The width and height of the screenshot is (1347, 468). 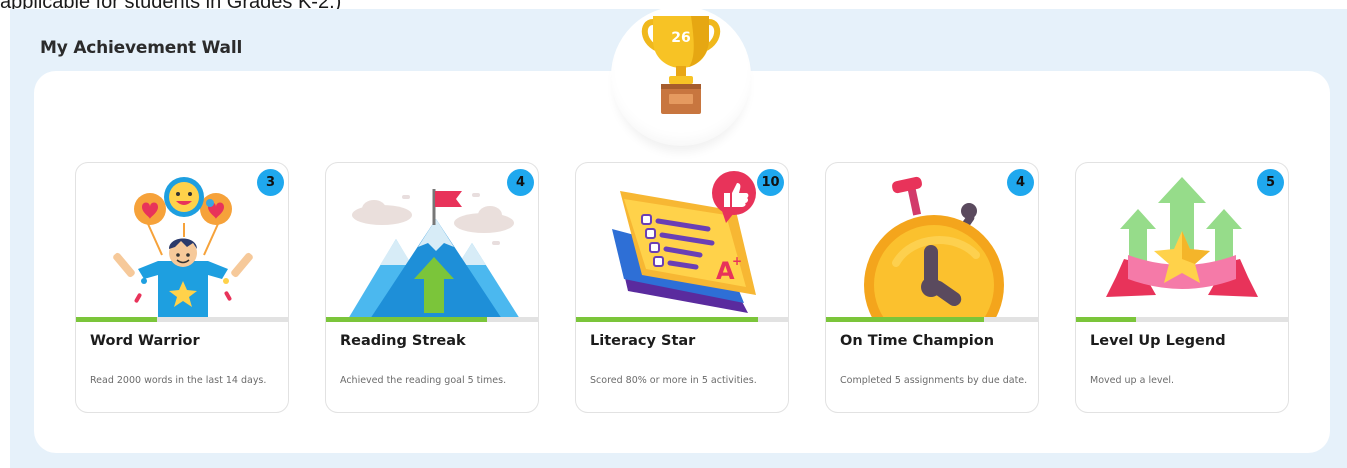 I want to click on achievement-title: Word Warrior, so click(x=145, y=341).